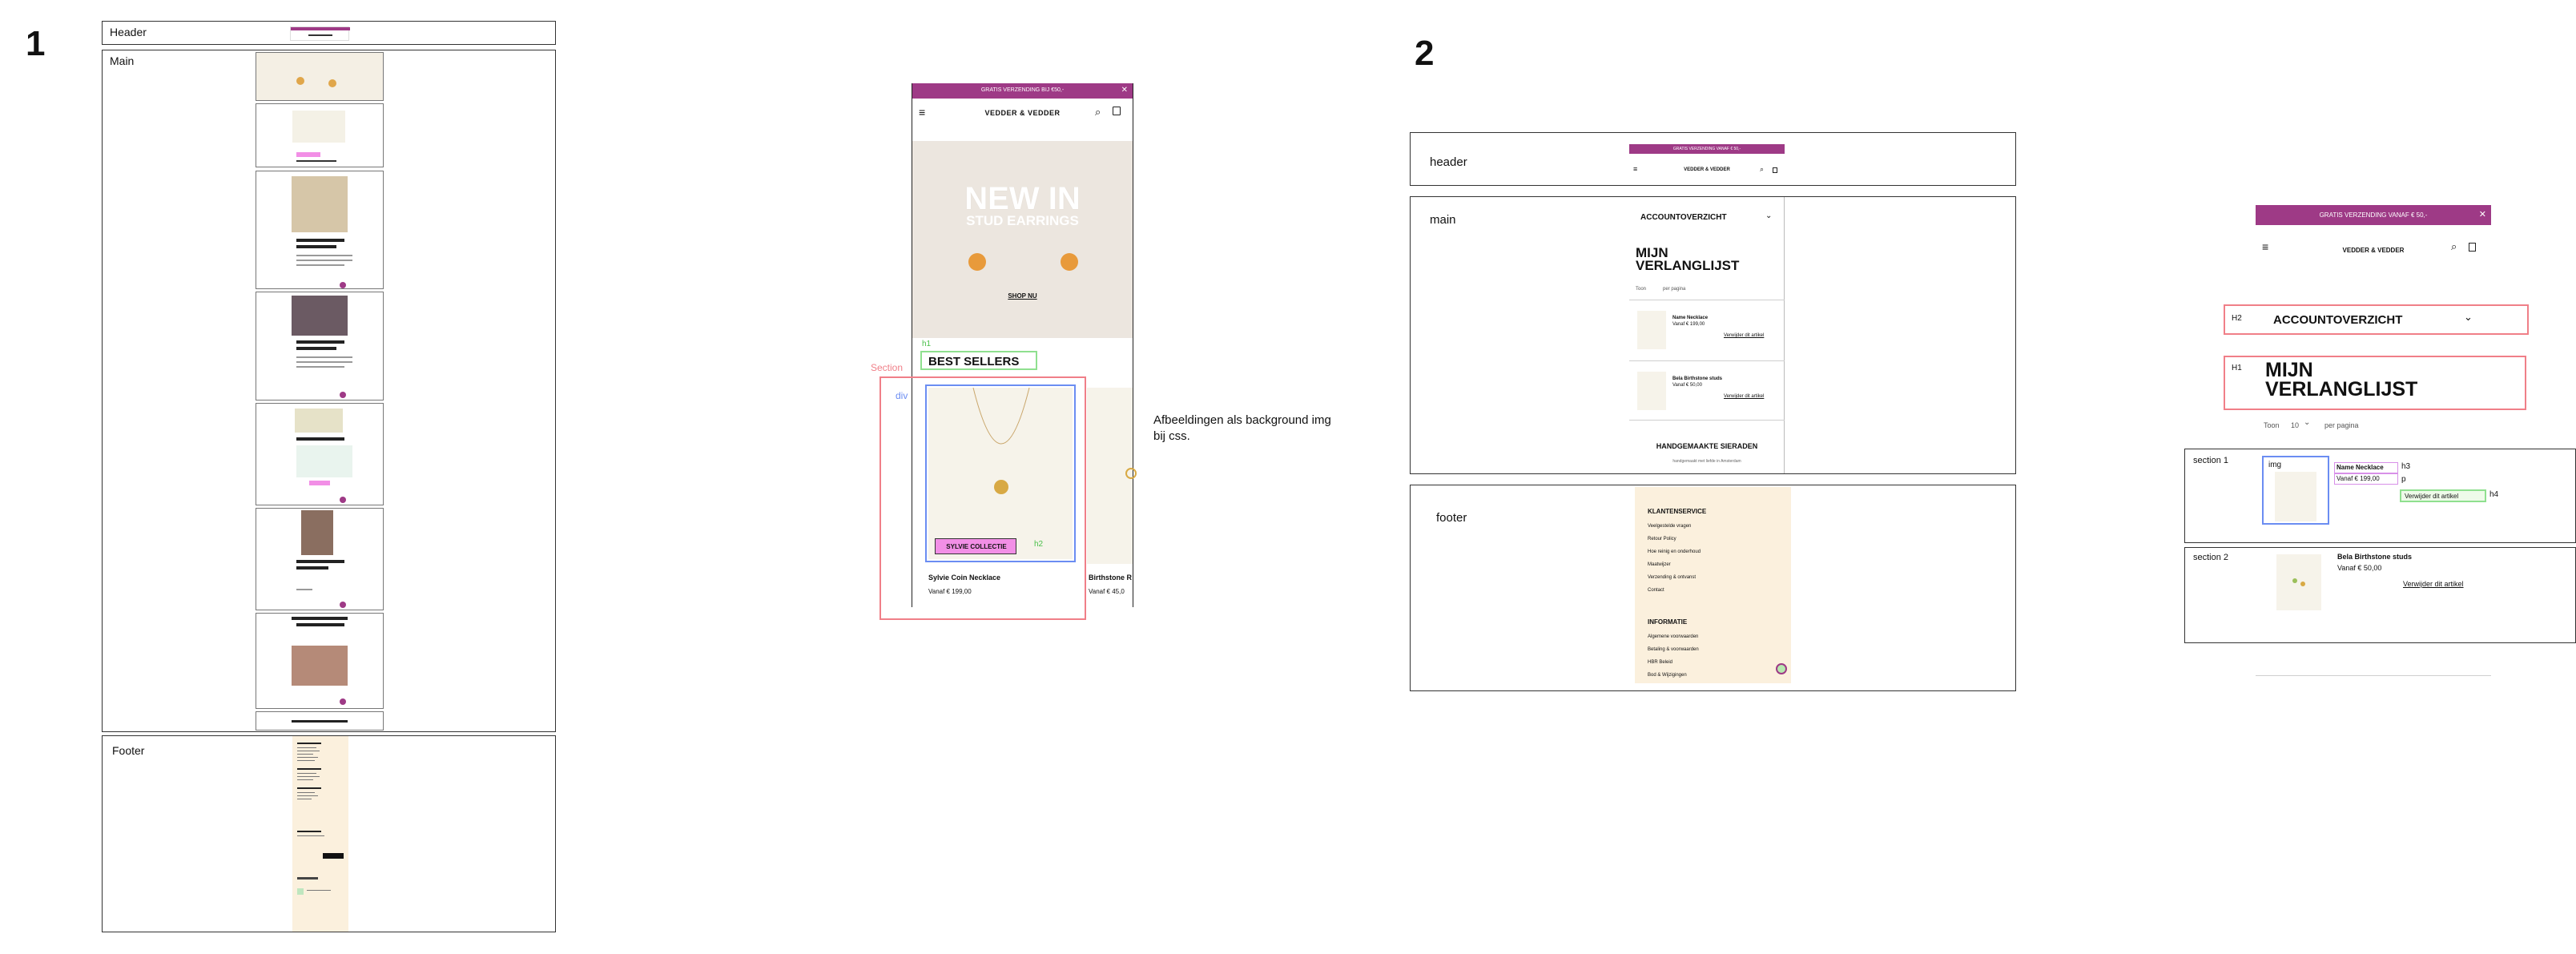 The width and height of the screenshot is (2576, 954). Describe the element at coordinates (1443, 220) in the screenshot. I see `main2-label: main` at that location.